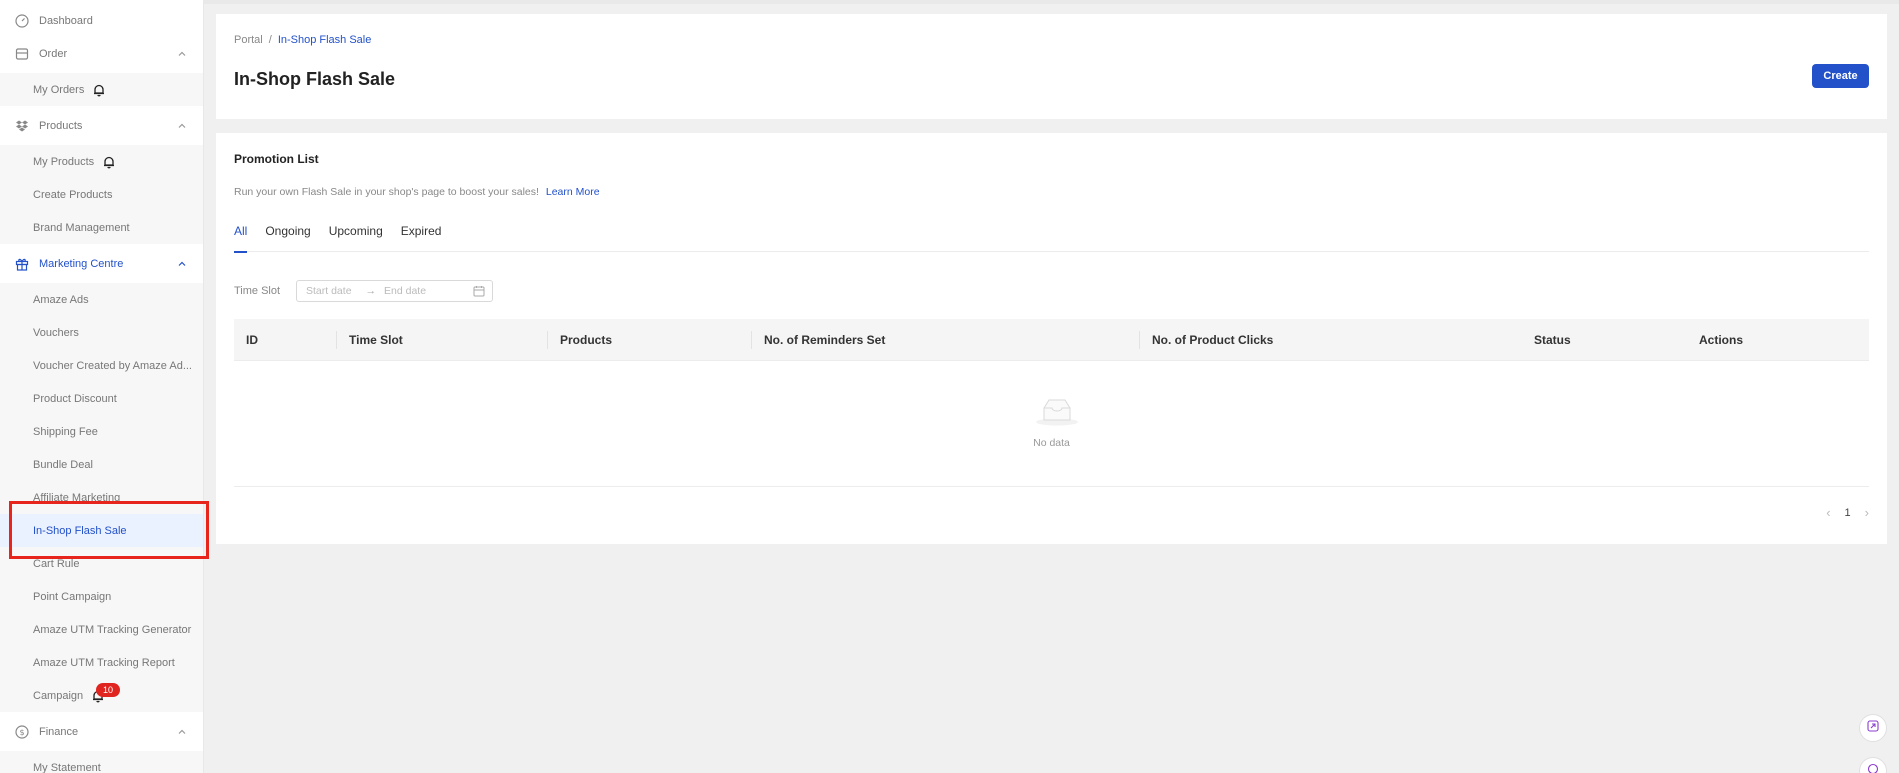 The width and height of the screenshot is (1899, 773). What do you see at coordinates (586, 340) in the screenshot?
I see `column-products: Products` at bounding box center [586, 340].